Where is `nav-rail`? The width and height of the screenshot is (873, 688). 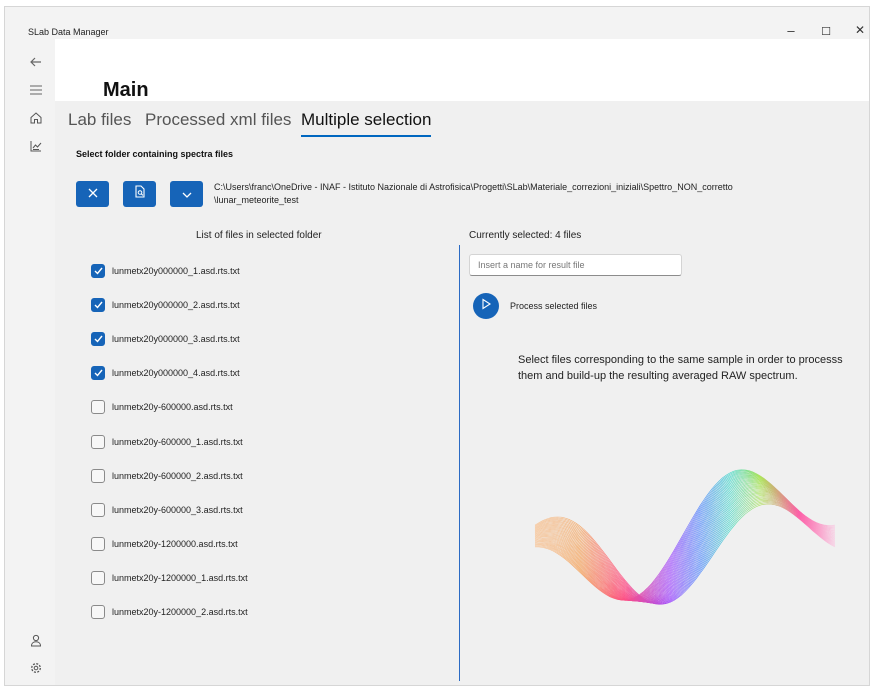 nav-rail is located at coordinates (30, 362).